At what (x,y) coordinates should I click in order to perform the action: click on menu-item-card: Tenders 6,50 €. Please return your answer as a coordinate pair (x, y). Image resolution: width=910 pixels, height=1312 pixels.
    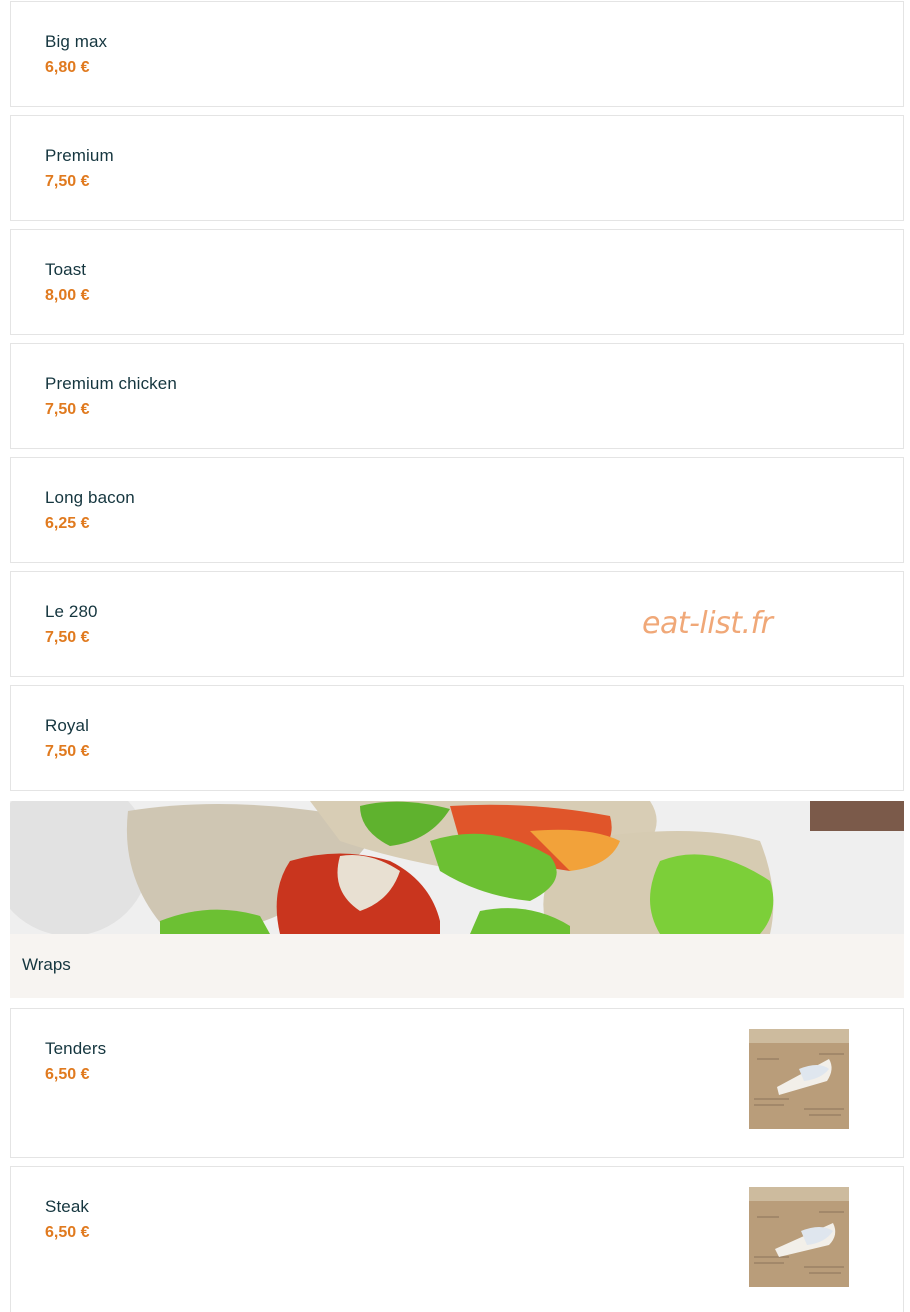
    Looking at the image, I should click on (457, 1083).